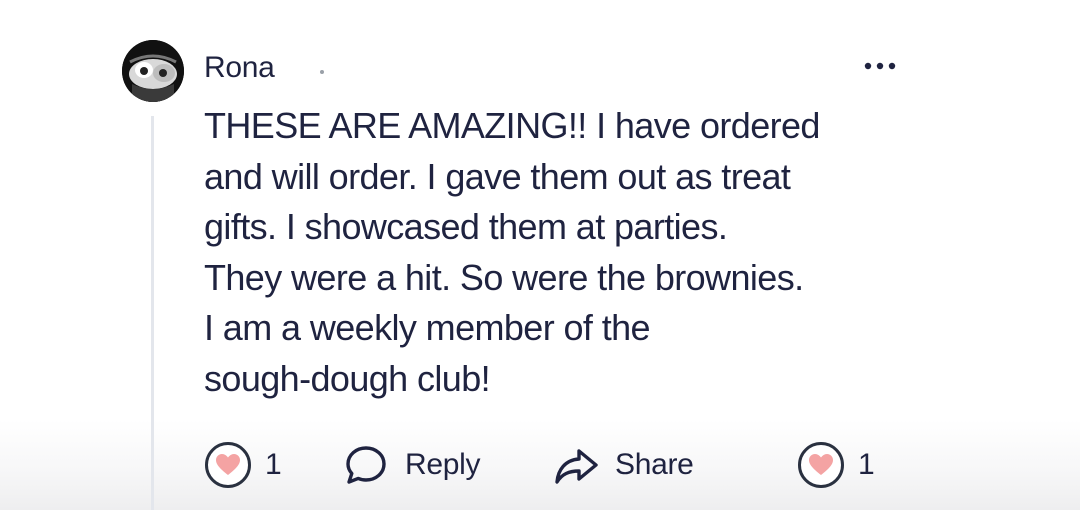 This screenshot has width=1080, height=510. I want to click on like-count: 1, so click(273, 464).